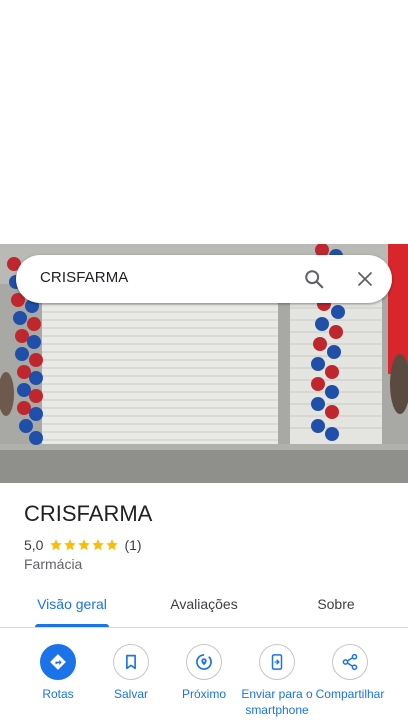 This screenshot has width=408, height=726. Describe the element at coordinates (34, 545) in the screenshot. I see `rating-value: 5,0` at that location.